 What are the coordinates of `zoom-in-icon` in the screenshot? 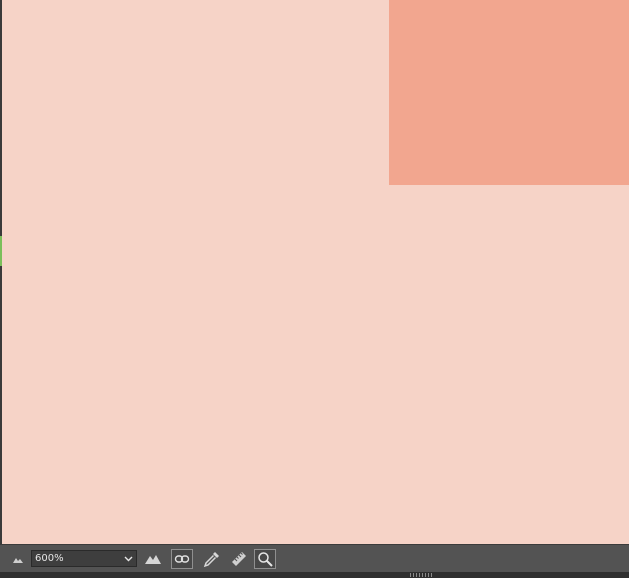 It's located at (153, 559).